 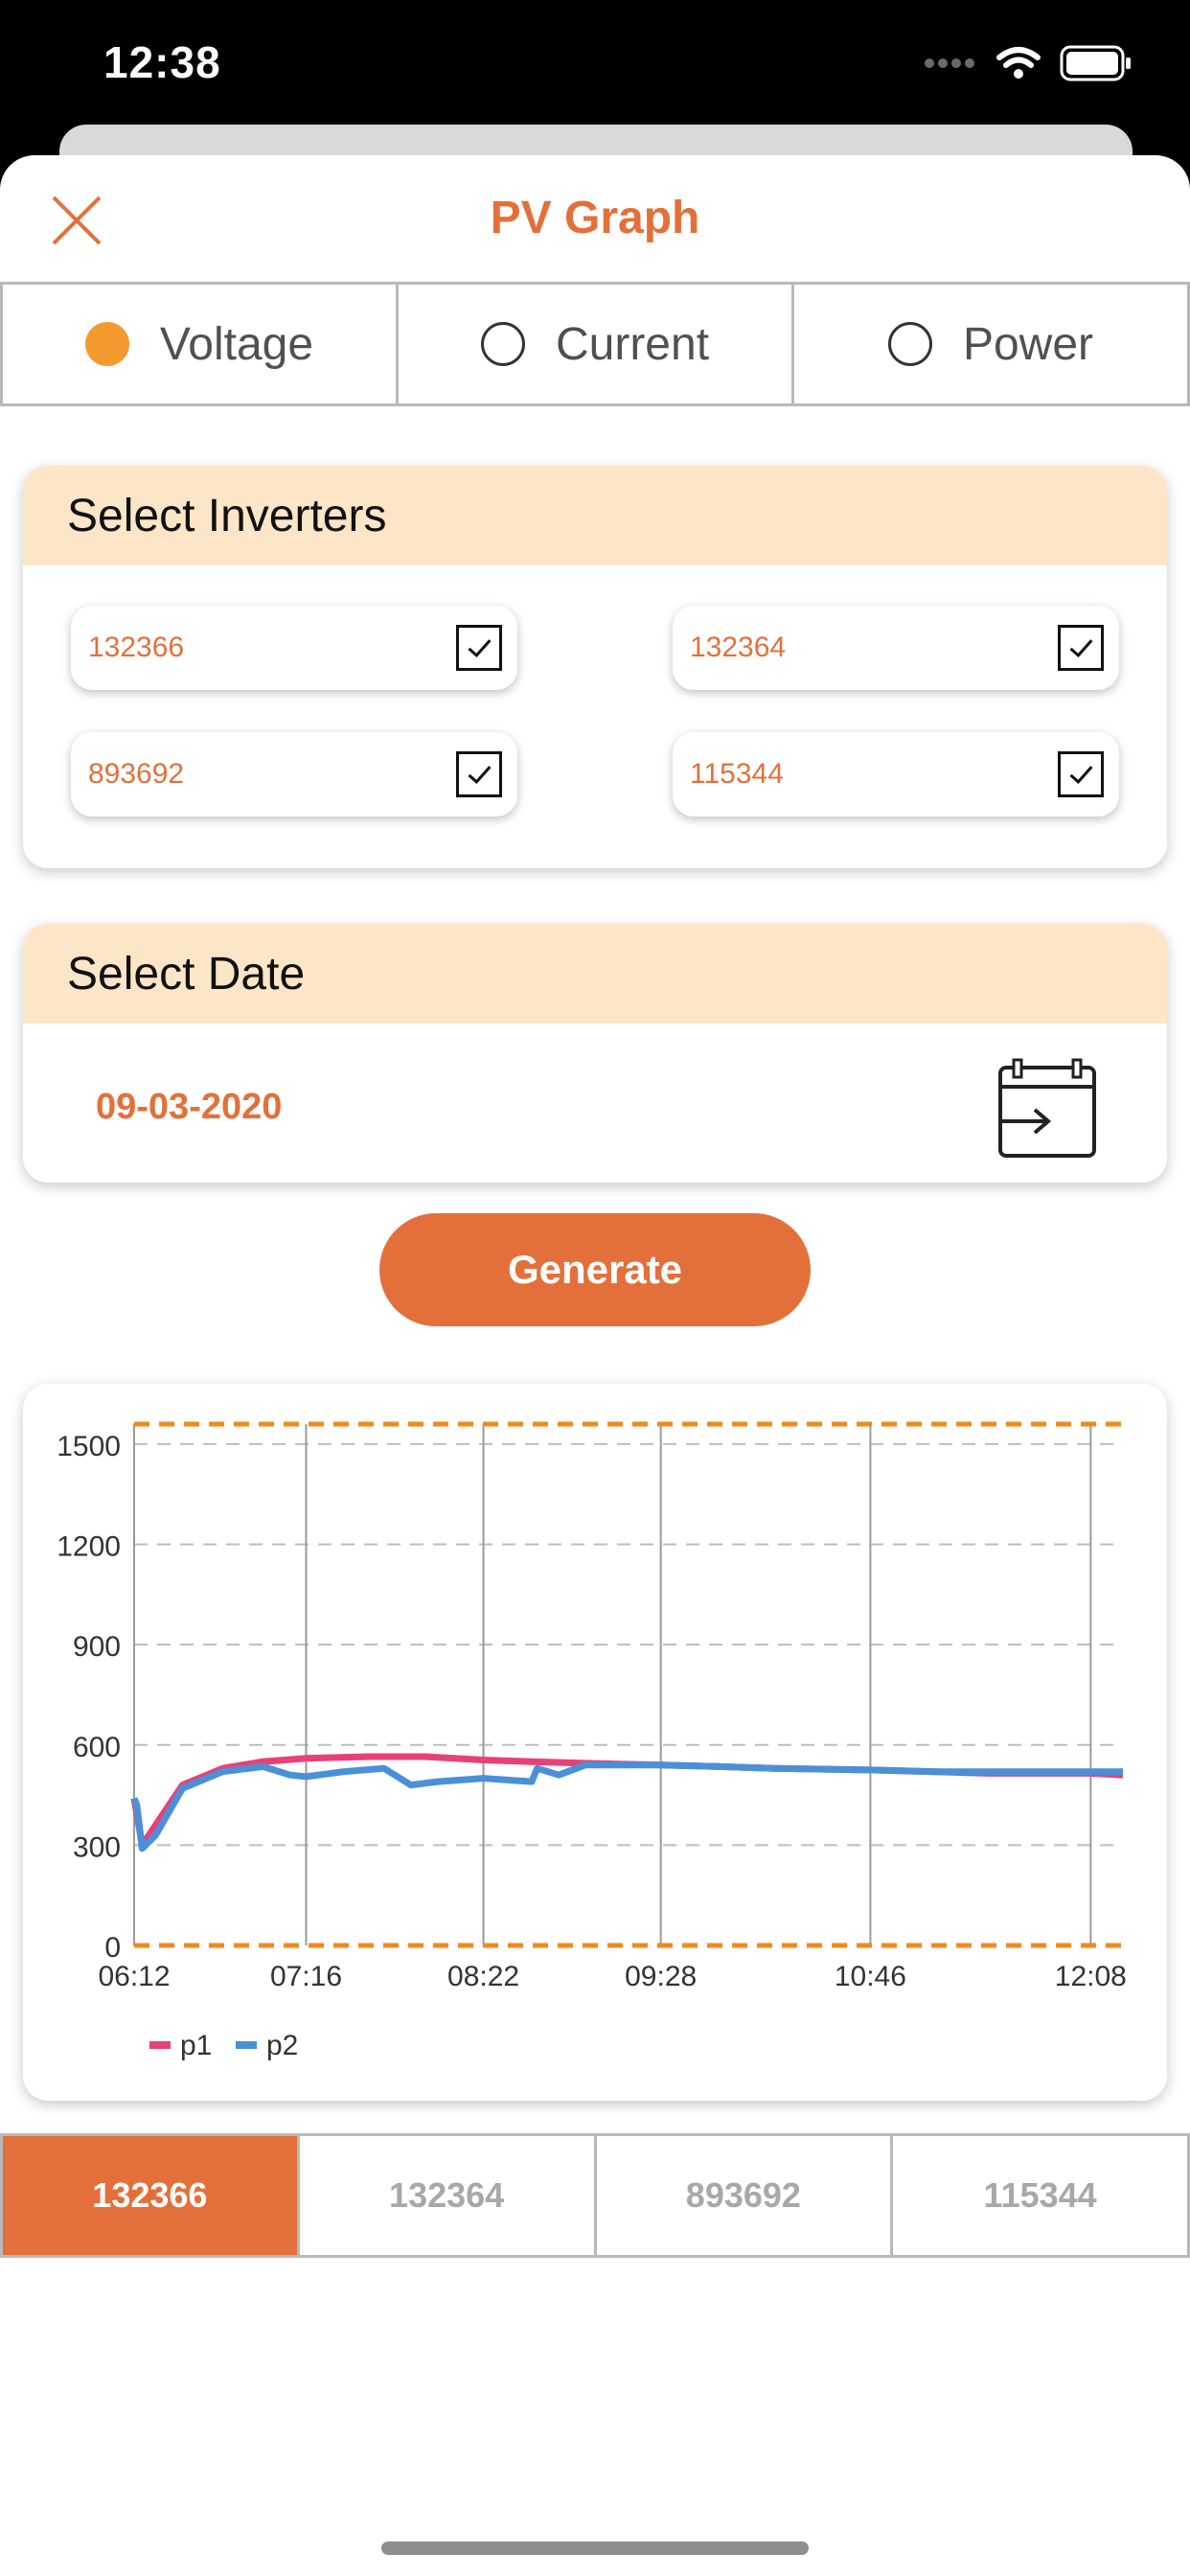 I want to click on x-tick-label: 08:22, so click(x=483, y=1976).